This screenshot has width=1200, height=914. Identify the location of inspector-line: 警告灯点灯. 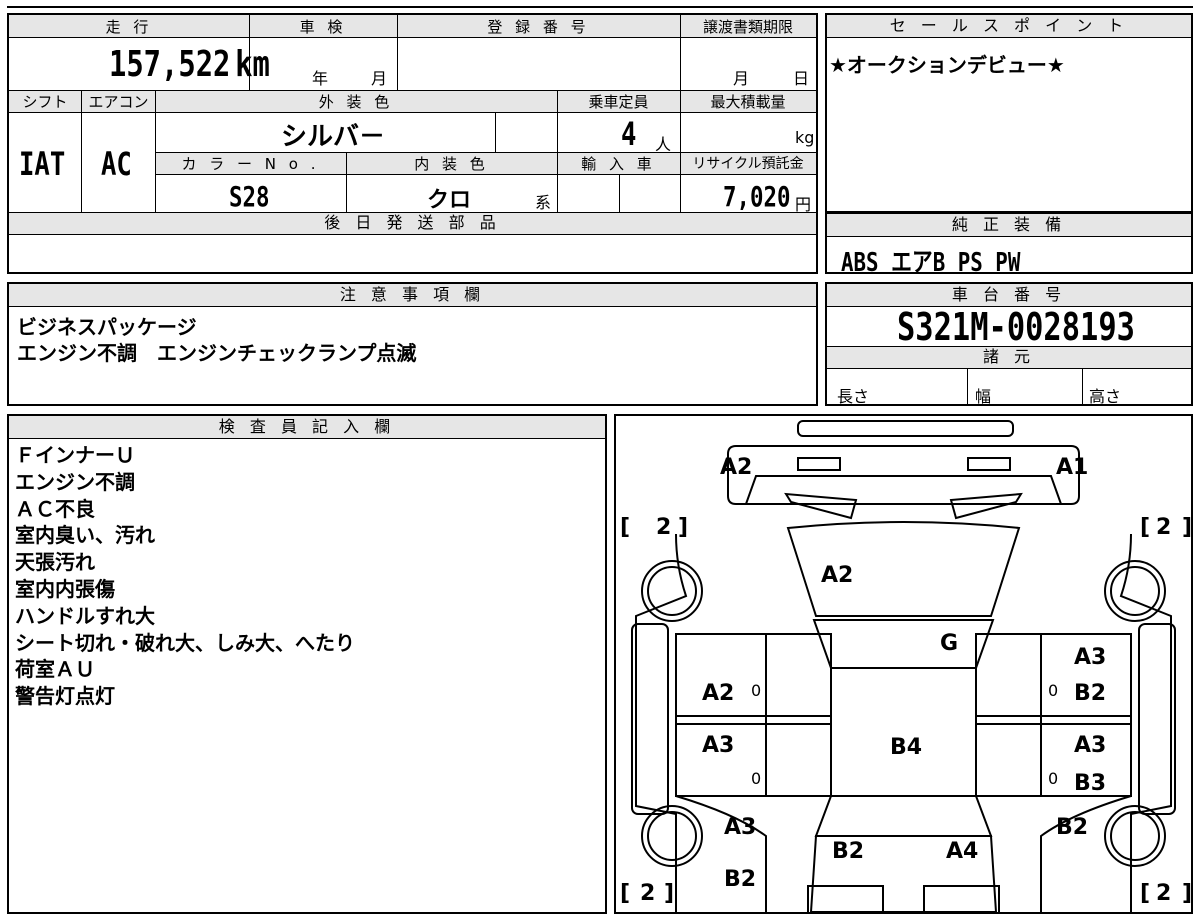
(65, 696).